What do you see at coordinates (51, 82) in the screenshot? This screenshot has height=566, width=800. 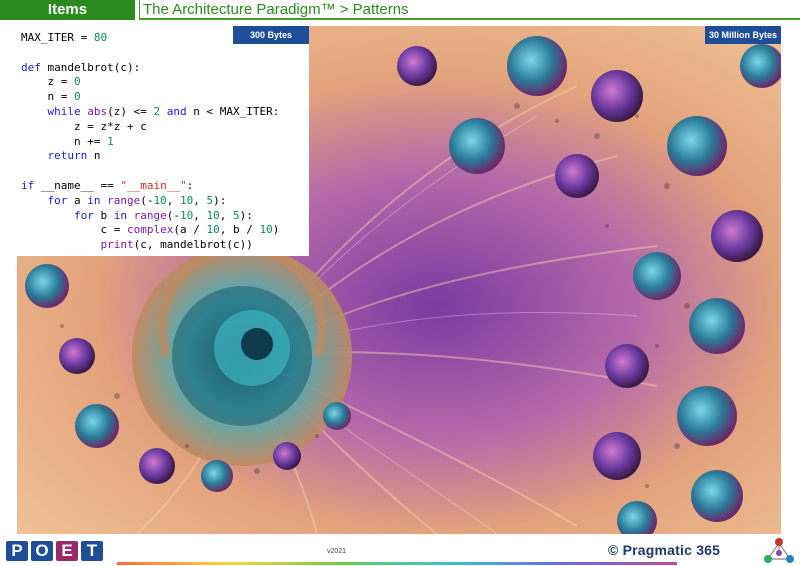 I see `code-line: z = 0` at bounding box center [51, 82].